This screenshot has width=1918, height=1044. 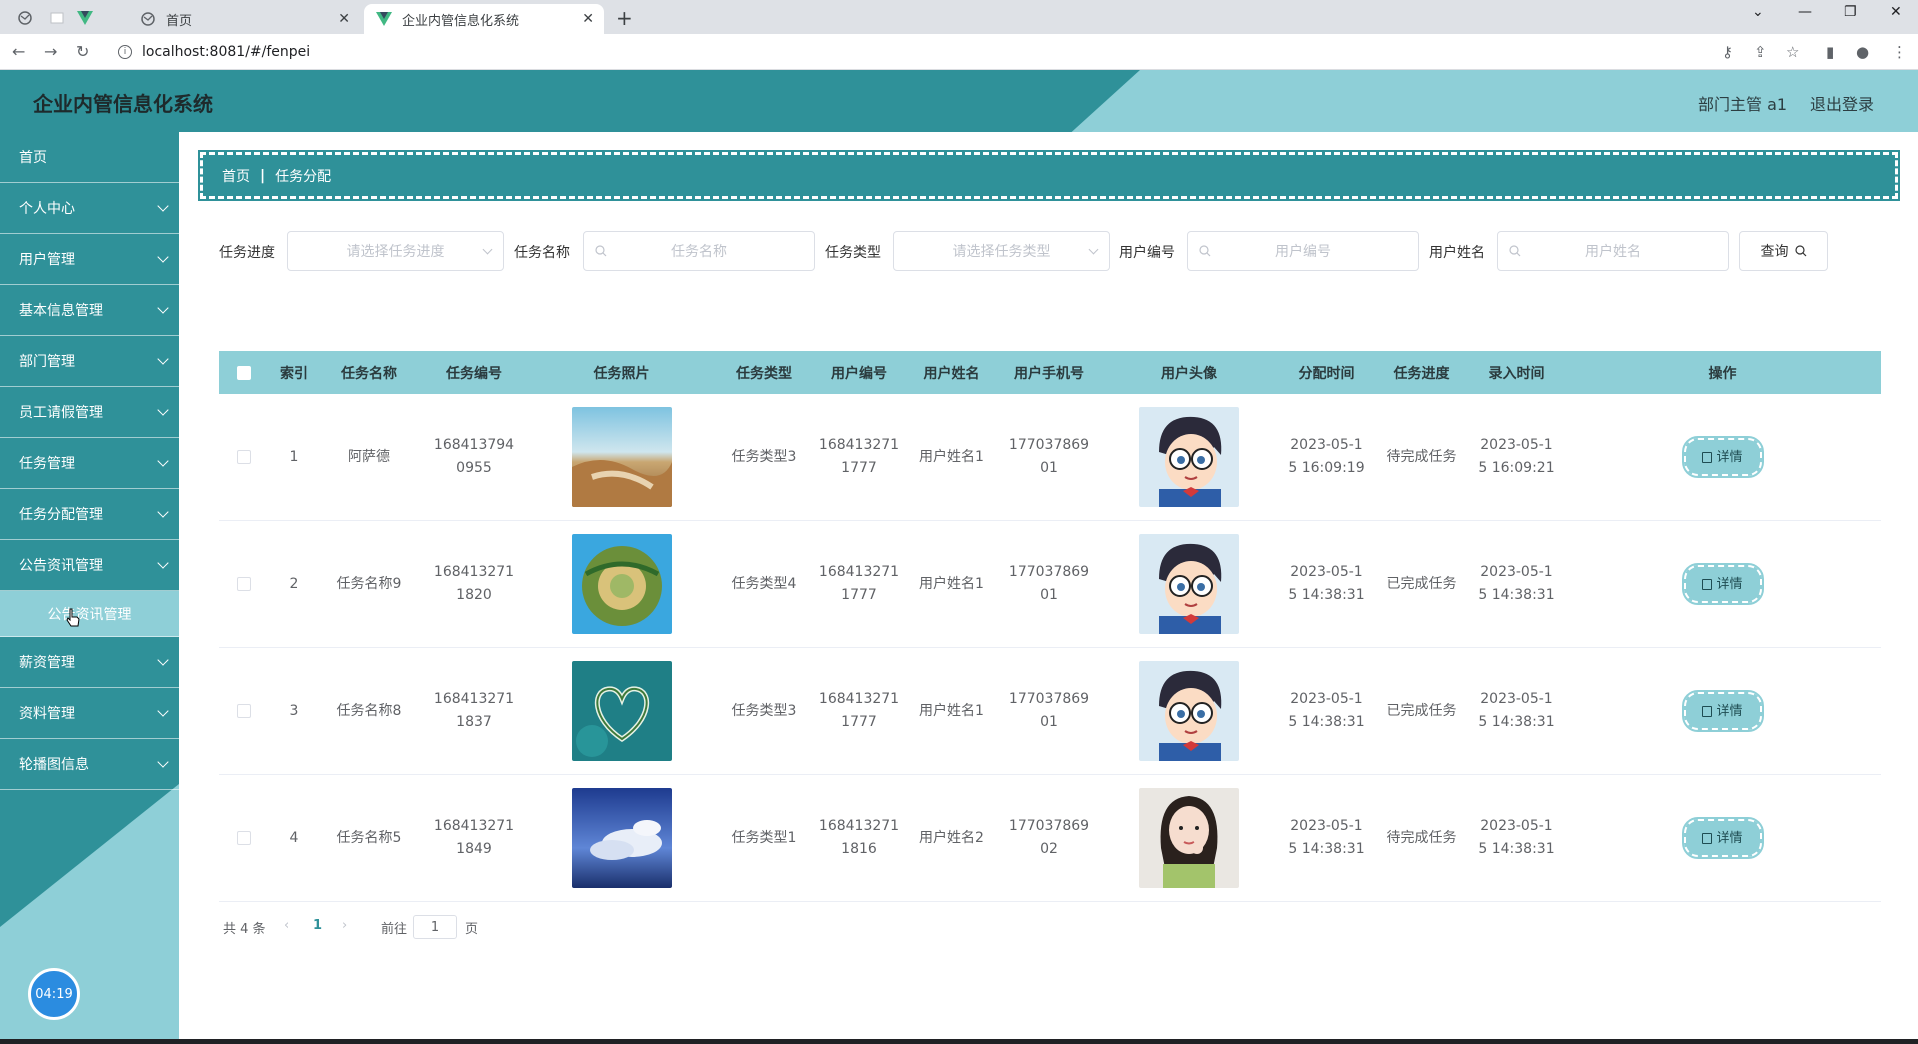 What do you see at coordinates (179, 21) in the screenshot?
I see `tab-title: 首页` at bounding box center [179, 21].